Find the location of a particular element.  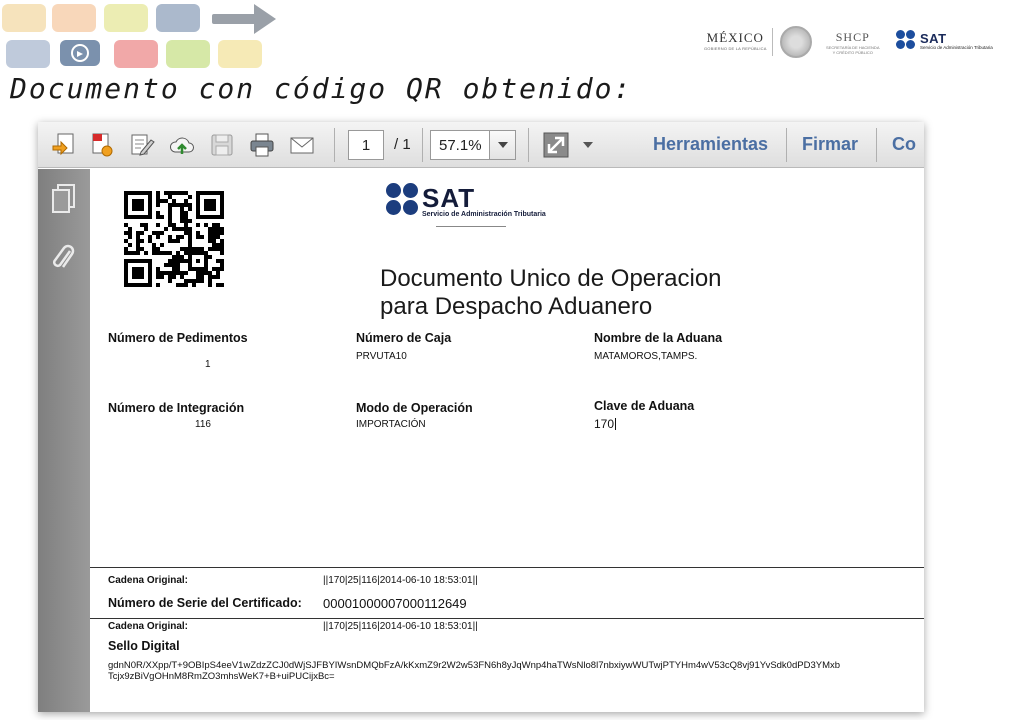

zoom-dropdown-button is located at coordinates (502, 145).